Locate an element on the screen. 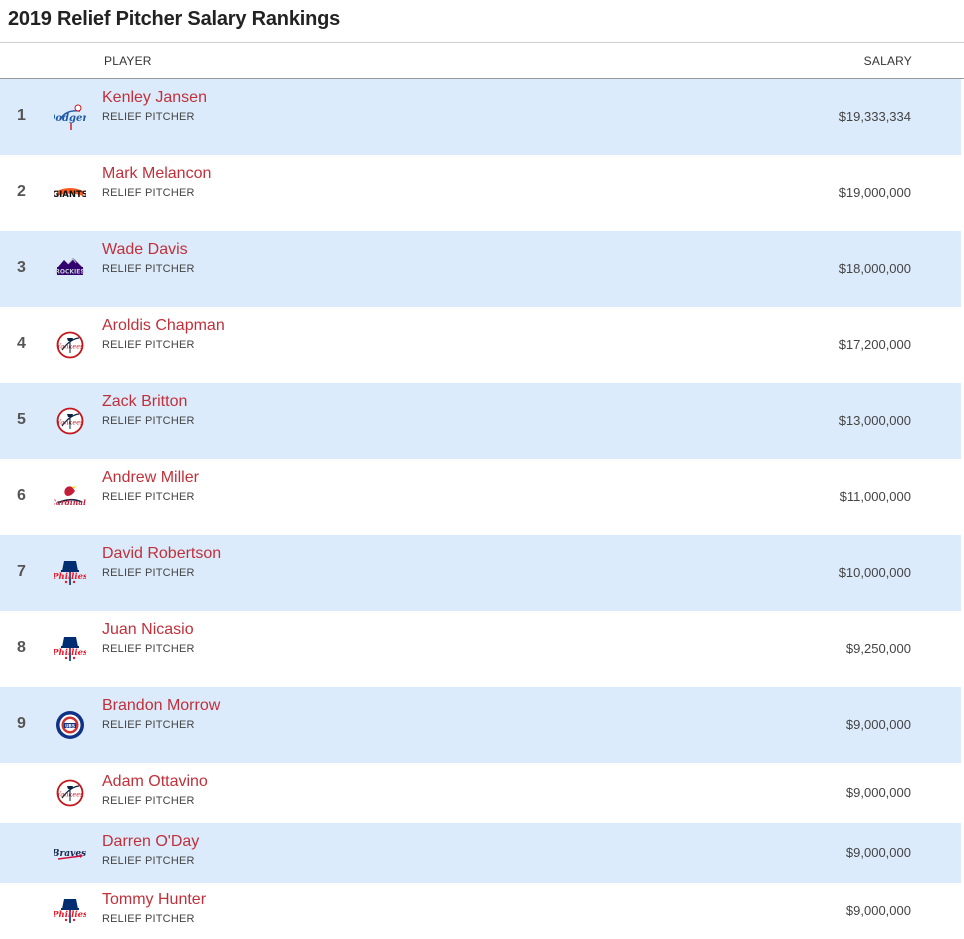 Image resolution: width=964 pixels, height=939 pixels. player-name-link: Juan Nicasio is located at coordinates (148, 630).